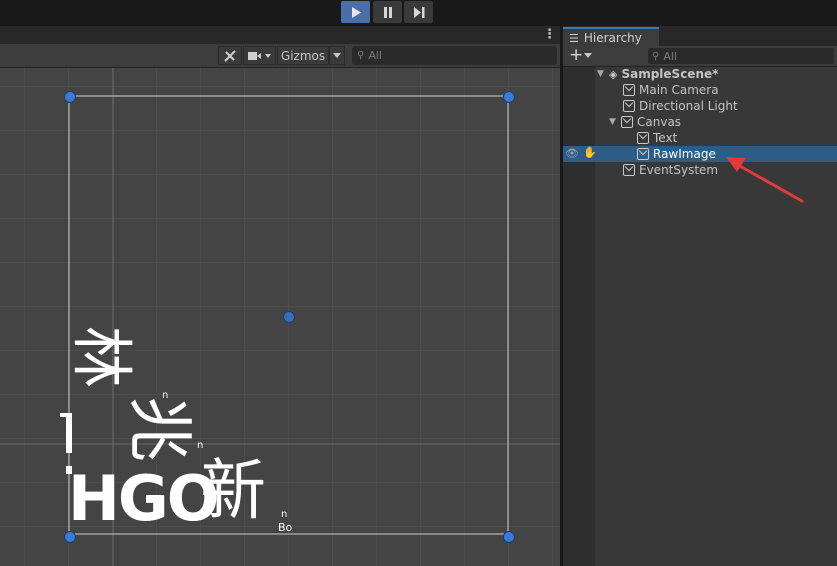  What do you see at coordinates (337, 55) in the screenshot?
I see `gizmos-dropdown-arrow` at bounding box center [337, 55].